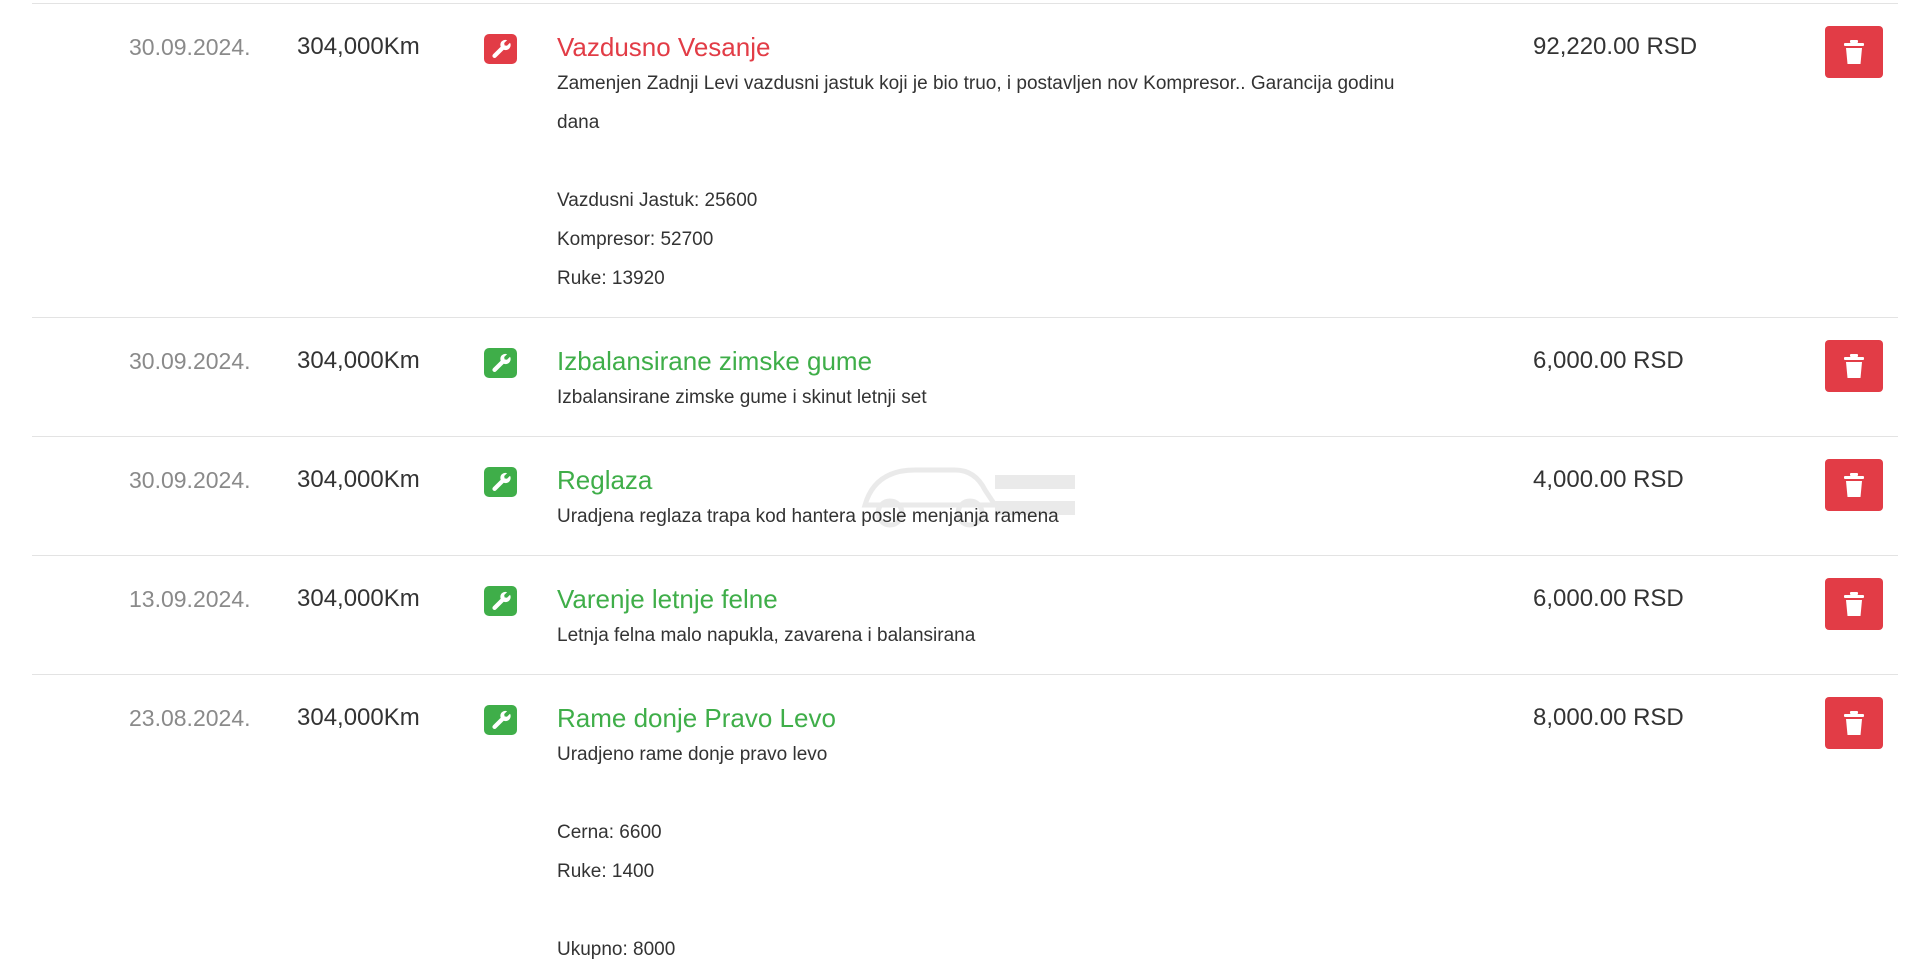 This screenshot has height=979, width=1920. I want to click on entry-title: Rame donje Pravo Levo, so click(696, 718).